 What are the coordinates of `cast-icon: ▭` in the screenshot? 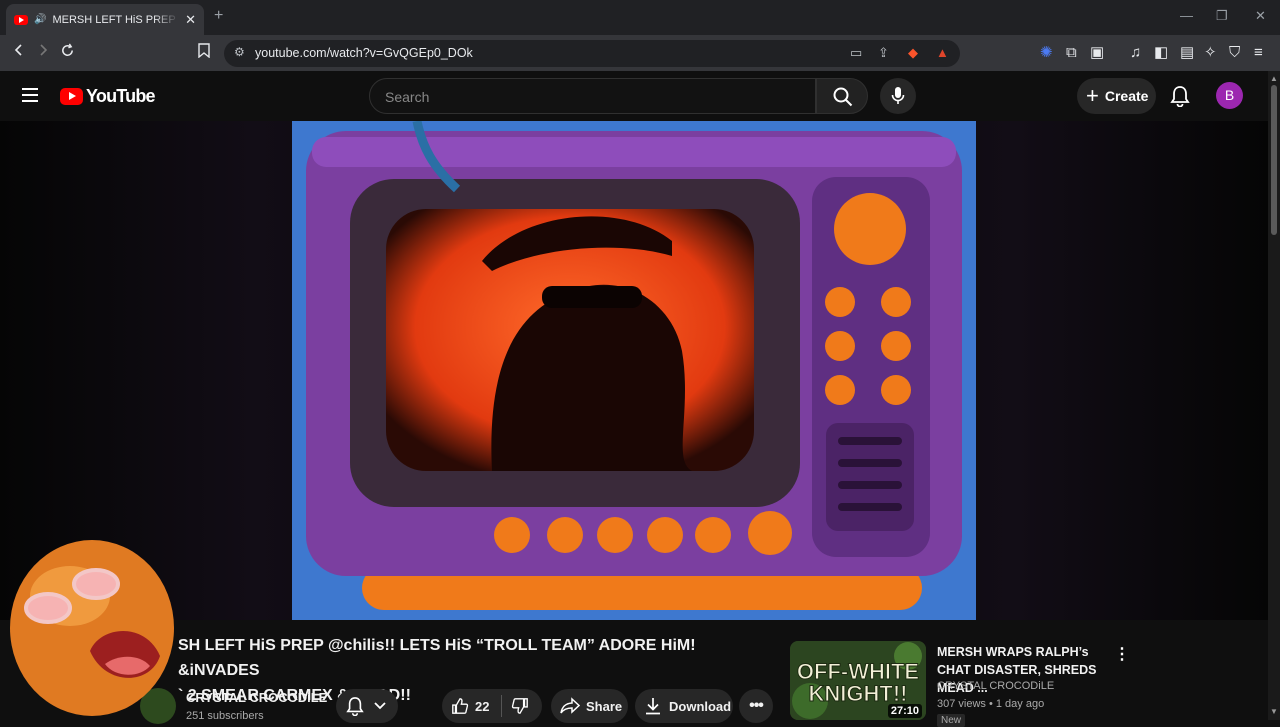 It's located at (856, 53).